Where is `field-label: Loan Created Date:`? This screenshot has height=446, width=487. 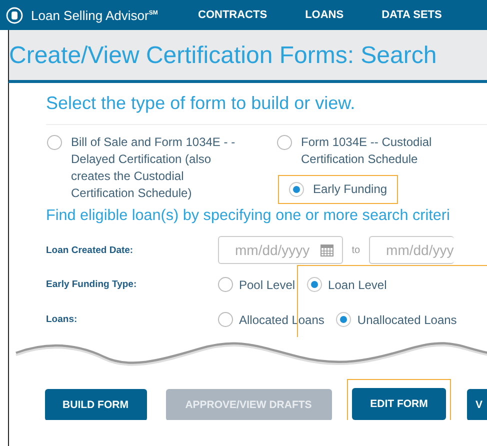 field-label: Loan Created Date: is located at coordinates (90, 250).